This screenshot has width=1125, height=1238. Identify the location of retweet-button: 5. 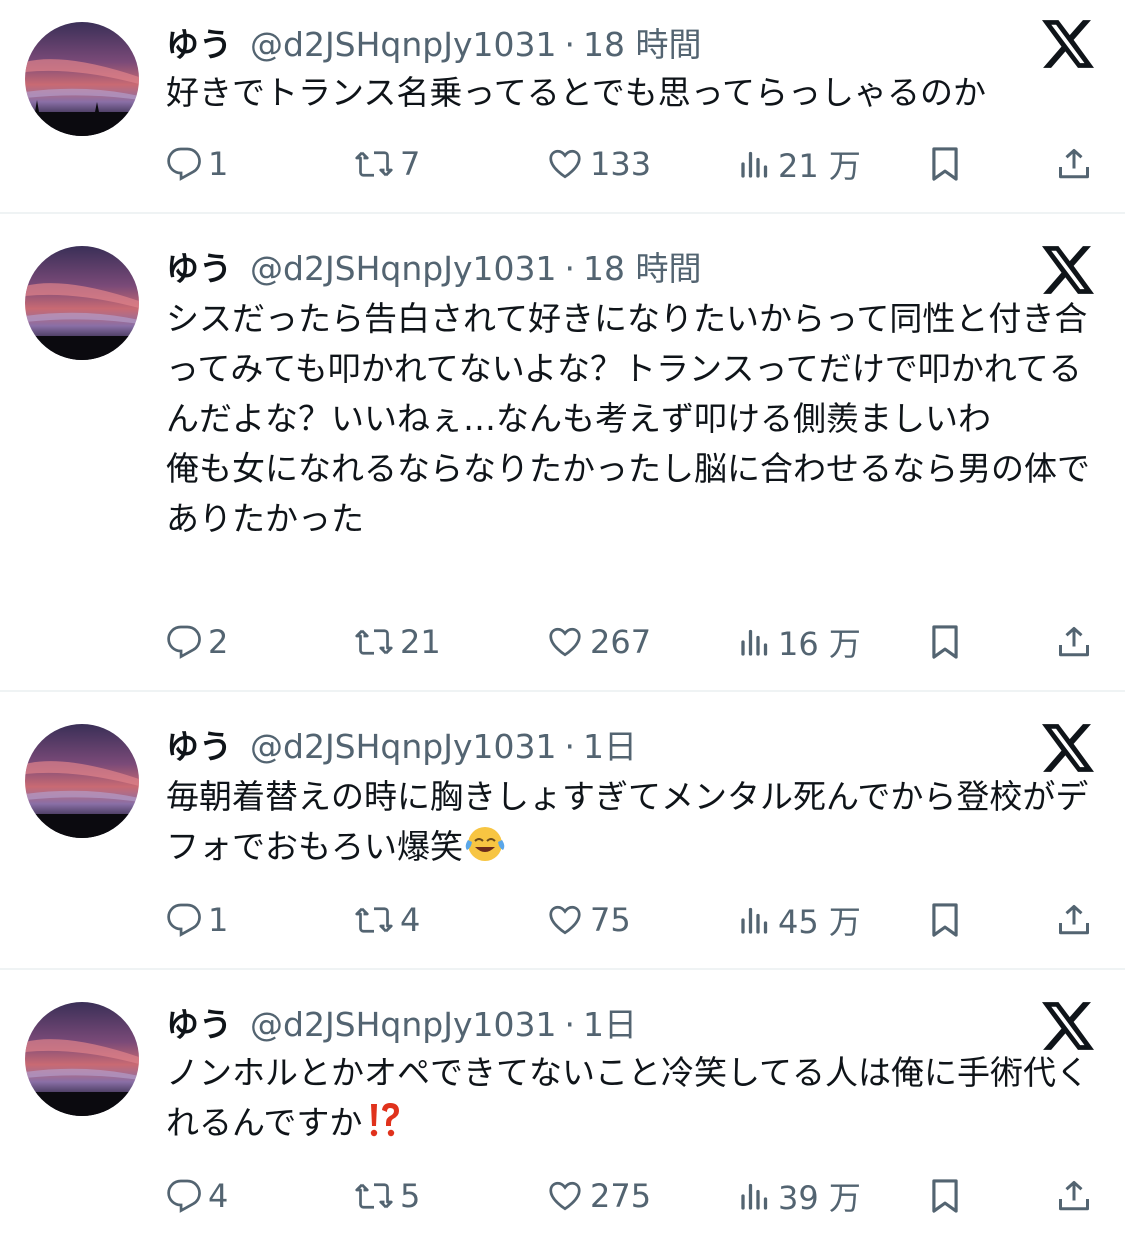
(387, 1196).